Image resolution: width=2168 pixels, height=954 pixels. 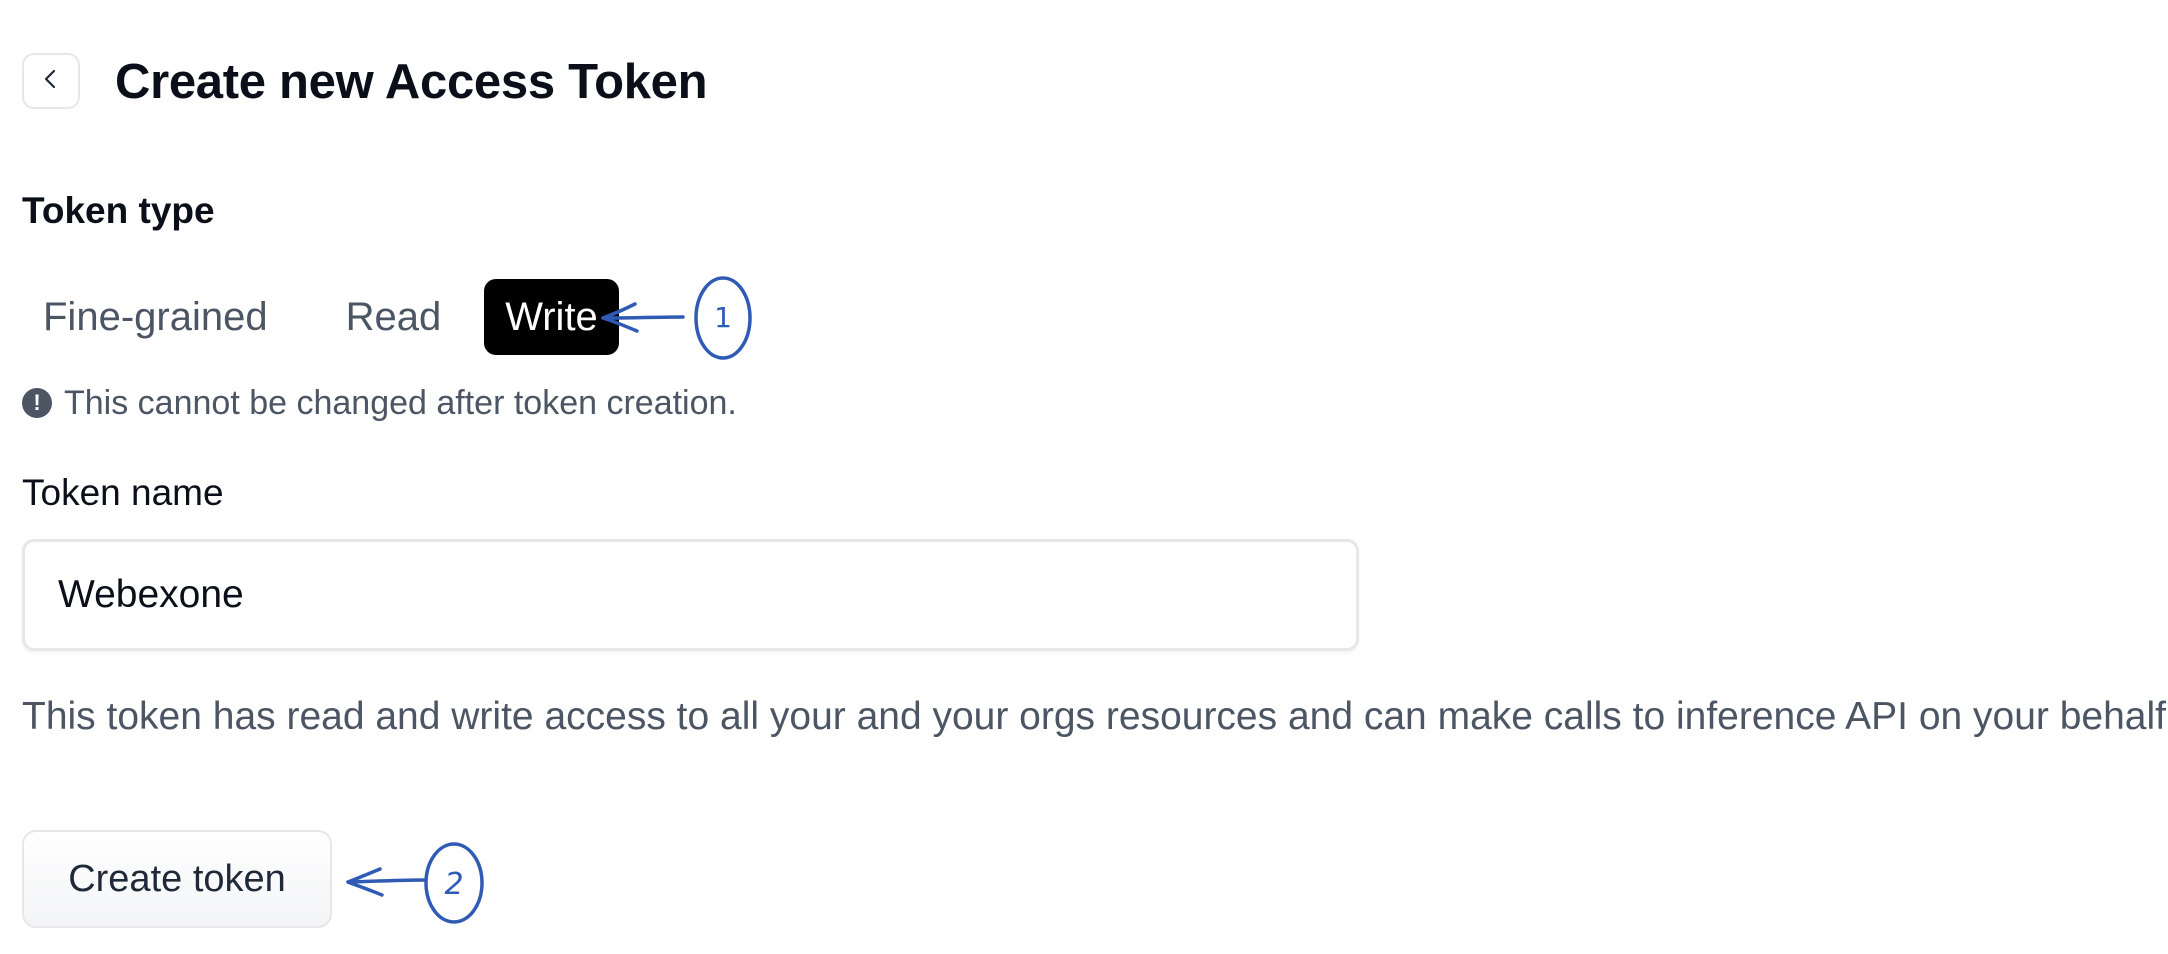 I want to click on page-title: Create new Access Token, so click(x=411, y=82).